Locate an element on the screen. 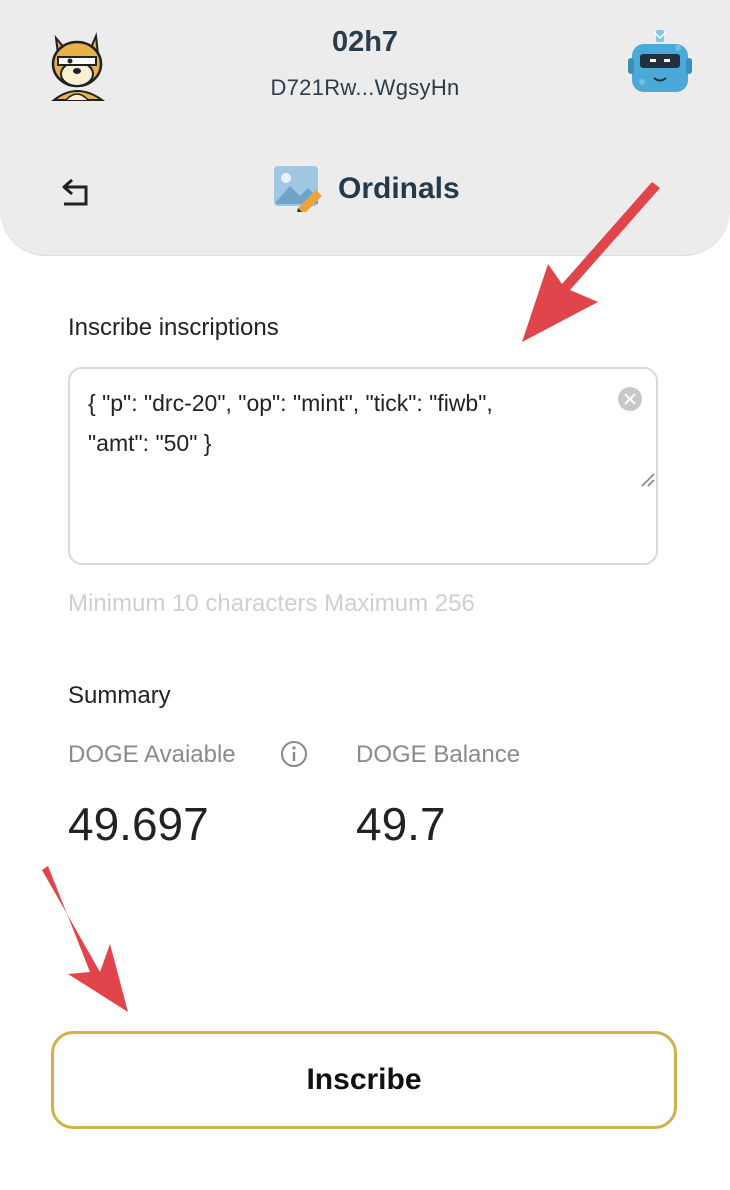 This screenshot has height=1190, width=730. inscribe-label: Inscribe inscriptions is located at coordinates (173, 327).